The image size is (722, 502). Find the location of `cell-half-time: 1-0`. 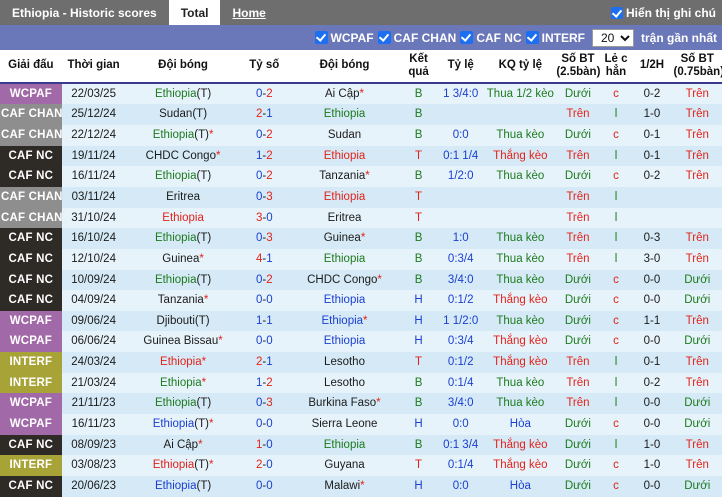

cell-half-time: 1-0 is located at coordinates (652, 115).